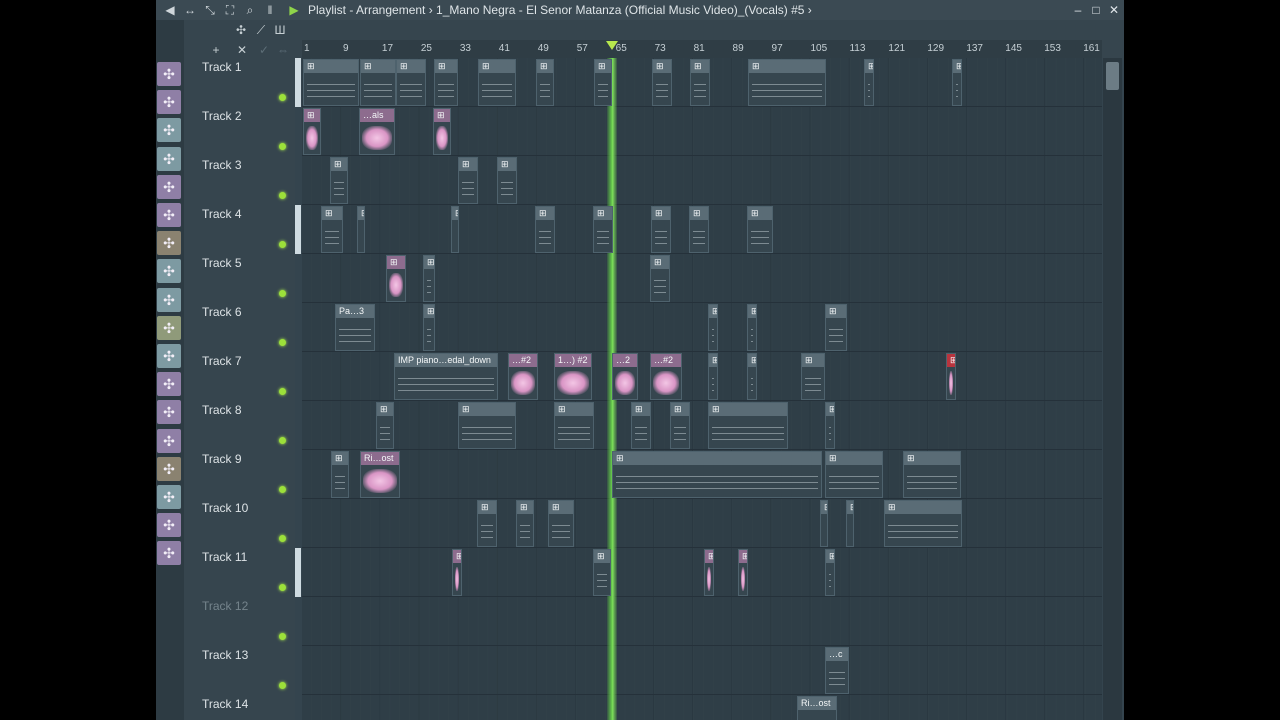 Image resolution: width=1280 pixels, height=720 pixels. Describe the element at coordinates (611, 45) in the screenshot. I see `playhead-marker` at that location.